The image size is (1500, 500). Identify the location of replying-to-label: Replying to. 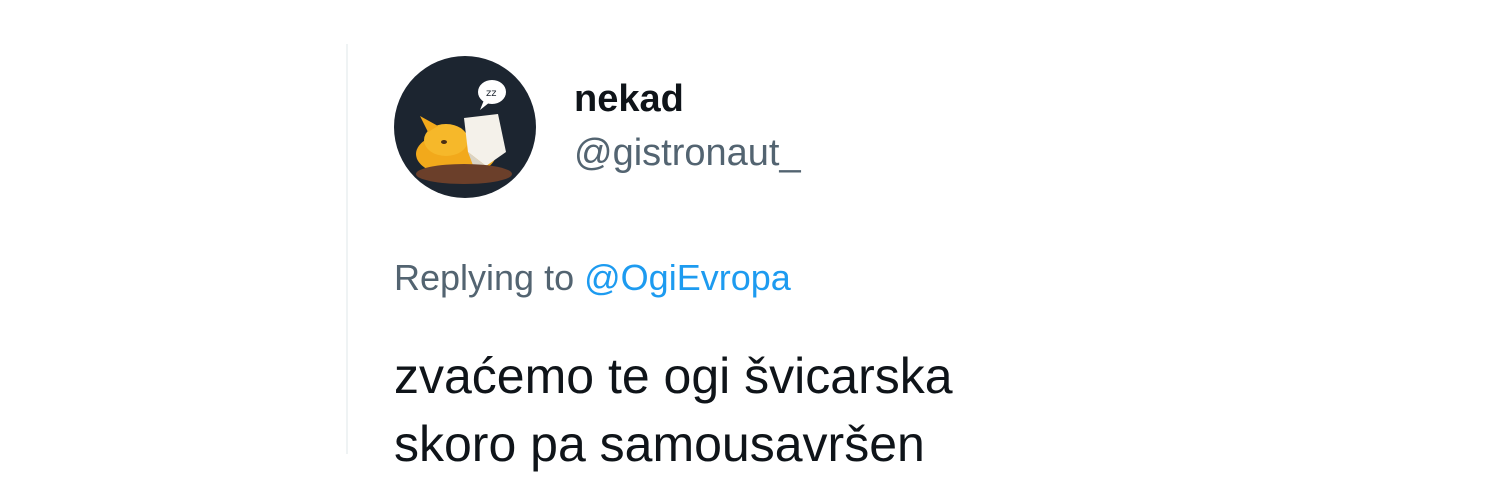
(484, 277).